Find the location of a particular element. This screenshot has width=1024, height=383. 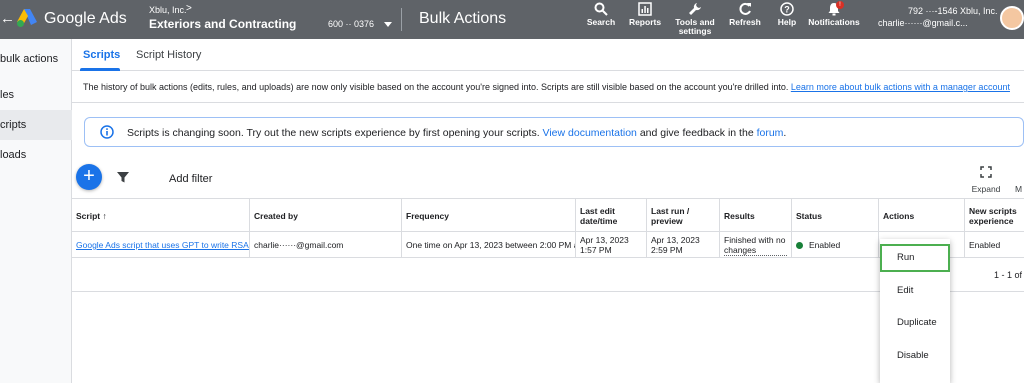

page-title: Bulk Actions is located at coordinates (463, 18).